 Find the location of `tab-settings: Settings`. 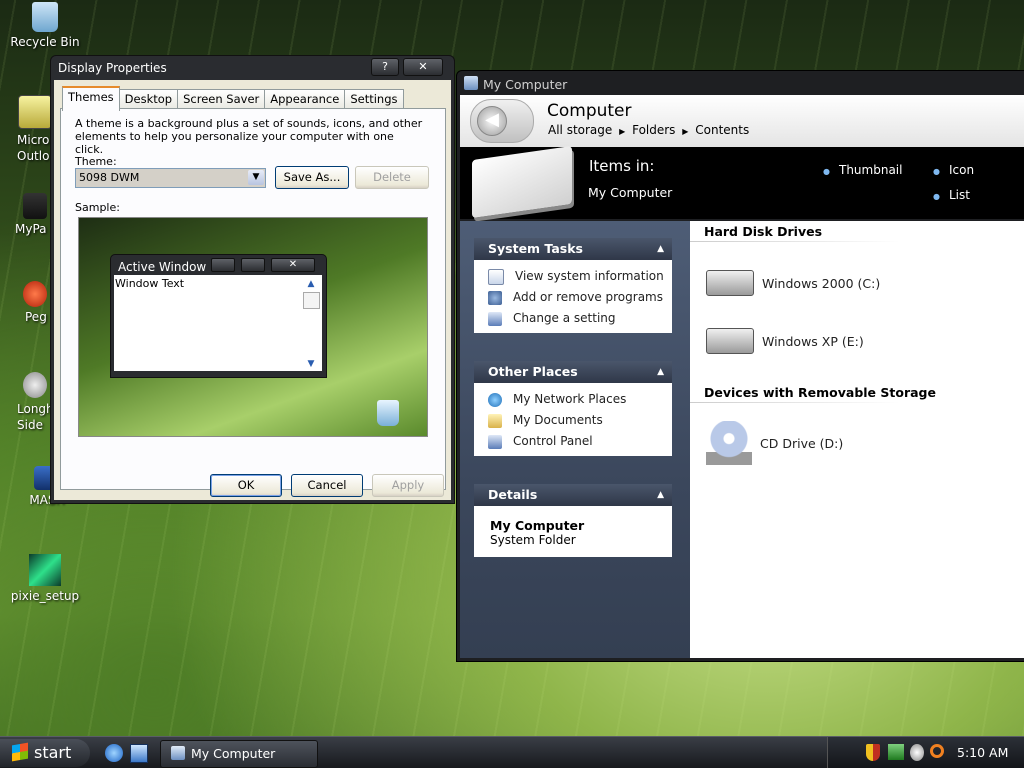

tab-settings: Settings is located at coordinates (374, 99).